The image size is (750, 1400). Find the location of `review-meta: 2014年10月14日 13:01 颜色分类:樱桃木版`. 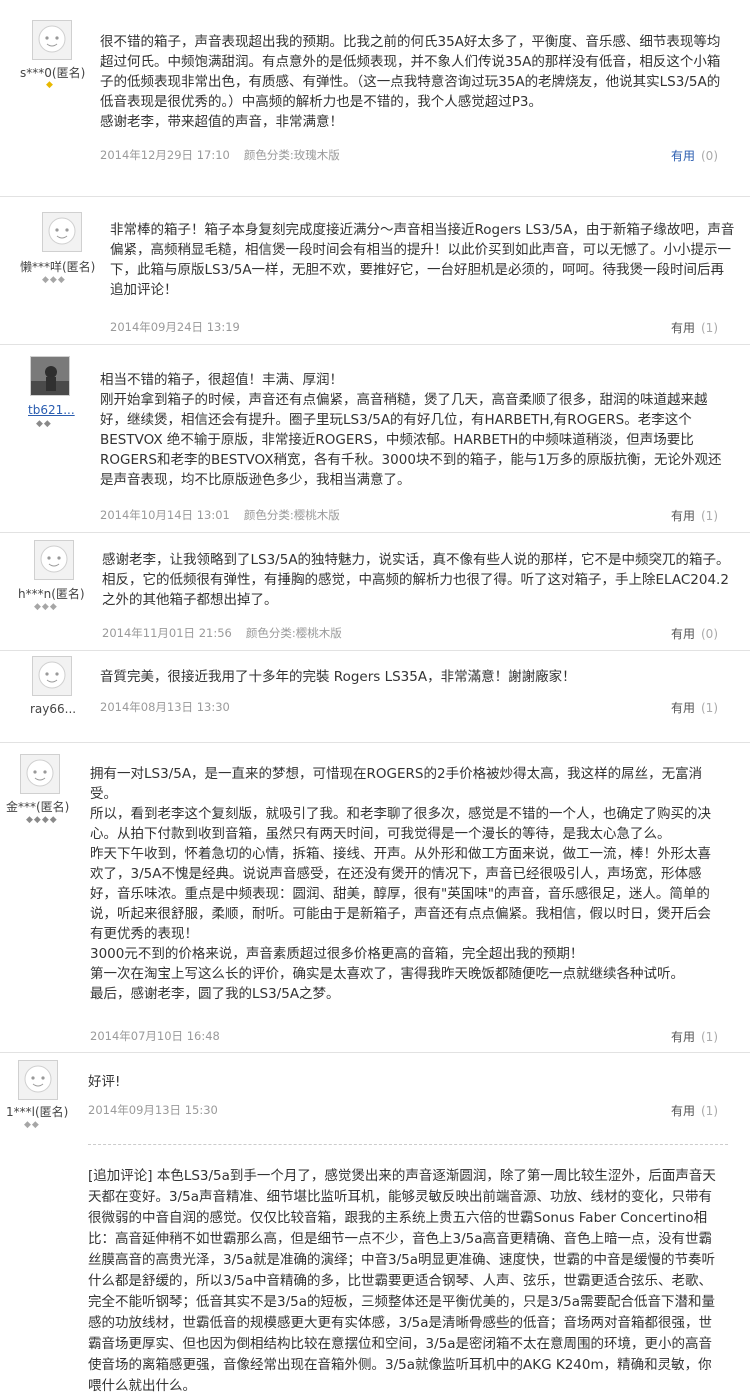

review-meta: 2014年10月14日 13:01 颜色分类:樱桃木版 is located at coordinates (220, 515).